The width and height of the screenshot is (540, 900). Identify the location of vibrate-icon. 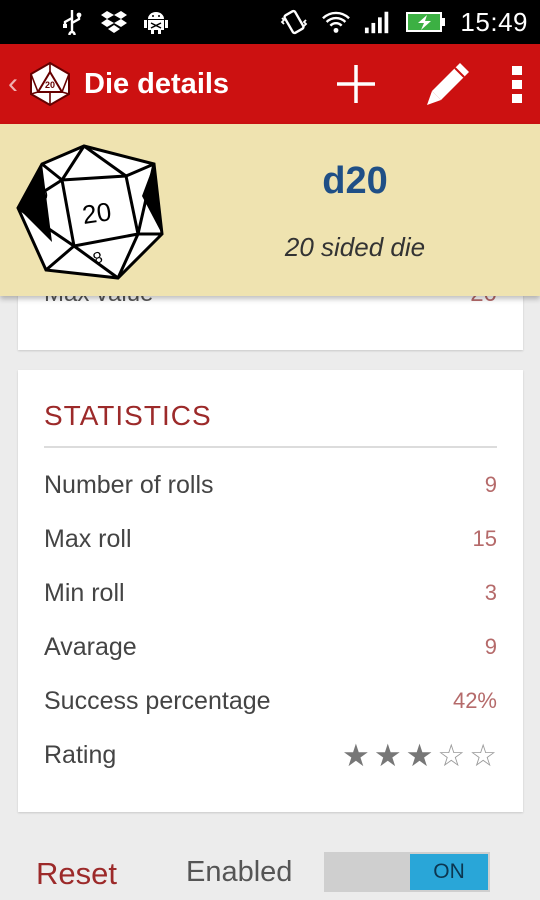
(294, 22).